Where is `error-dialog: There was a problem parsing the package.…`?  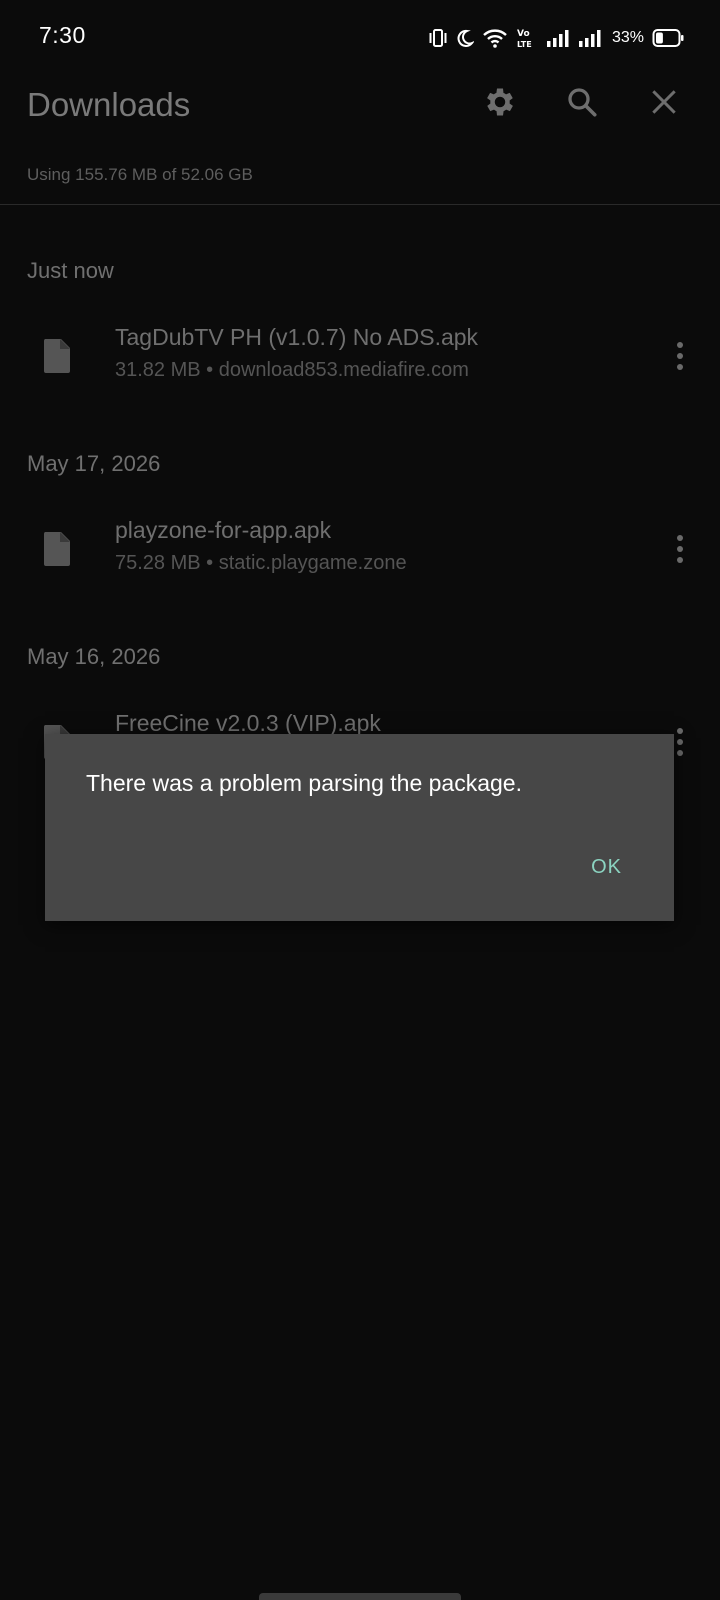 error-dialog: There was a problem parsing the package.… is located at coordinates (359, 827).